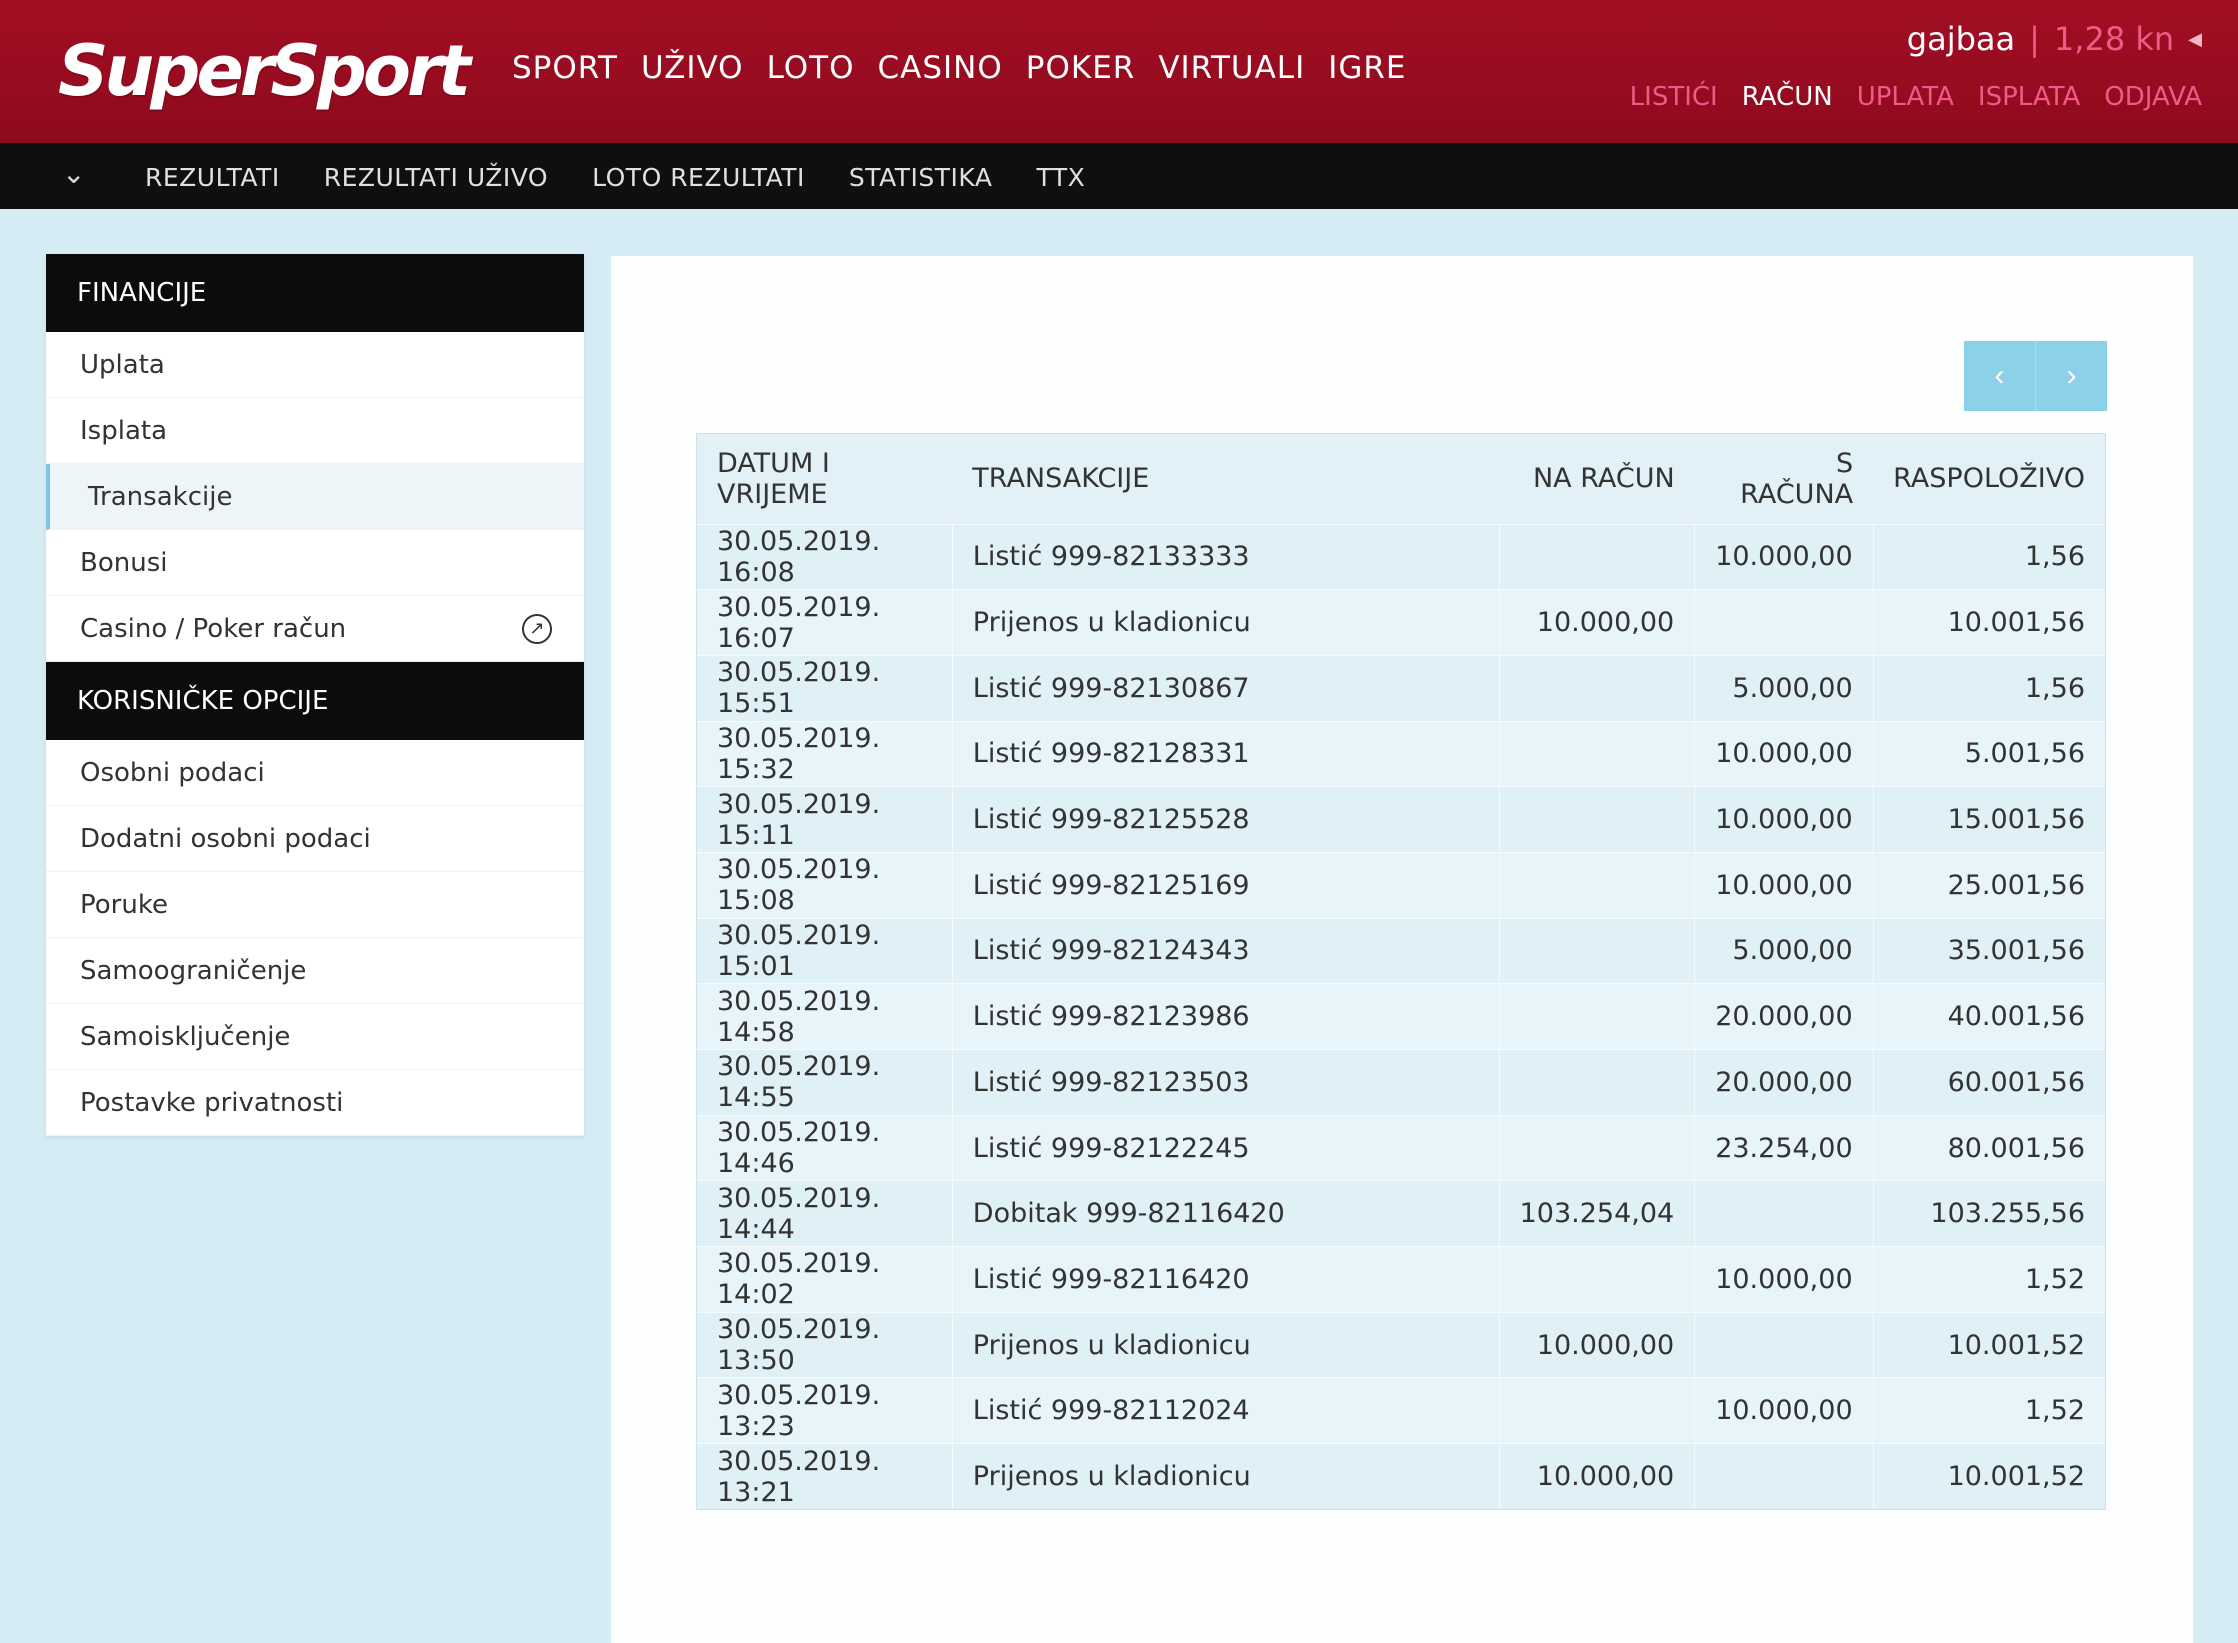 The width and height of the screenshot is (2238, 1643). I want to click on balance: 1,28 kn, so click(2114, 39).